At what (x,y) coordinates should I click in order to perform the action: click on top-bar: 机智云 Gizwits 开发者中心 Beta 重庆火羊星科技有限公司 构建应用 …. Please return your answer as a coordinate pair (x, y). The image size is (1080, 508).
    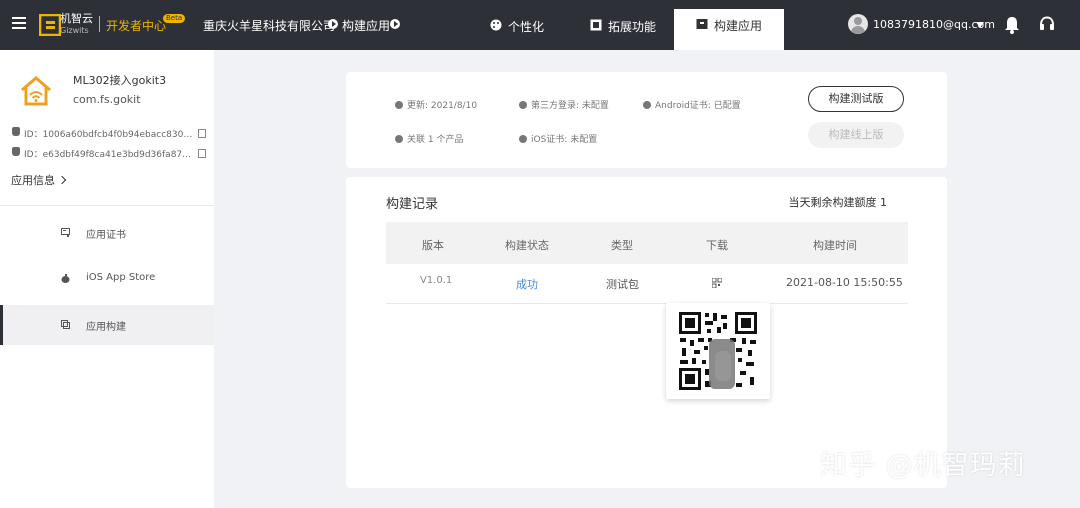
    Looking at the image, I should click on (540, 25).